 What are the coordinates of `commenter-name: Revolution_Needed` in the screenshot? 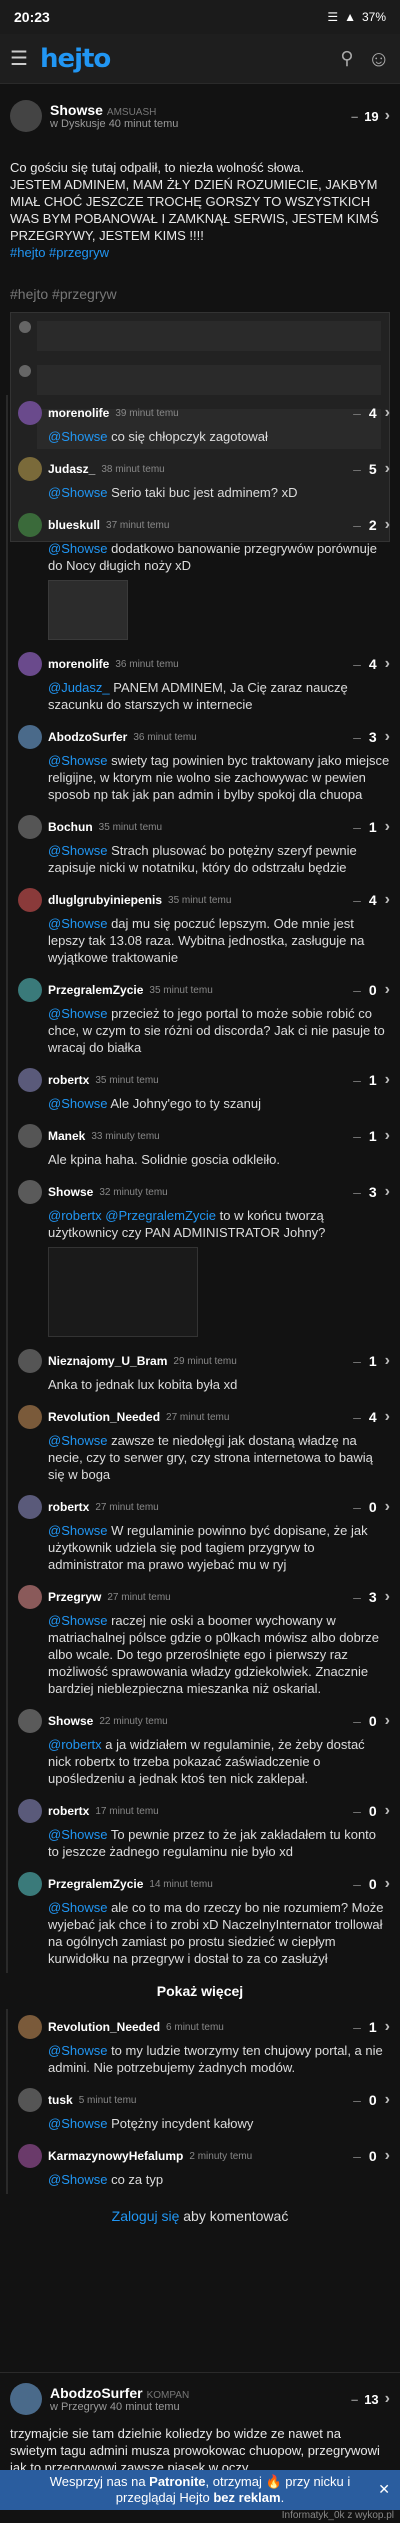 It's located at (104, 2027).